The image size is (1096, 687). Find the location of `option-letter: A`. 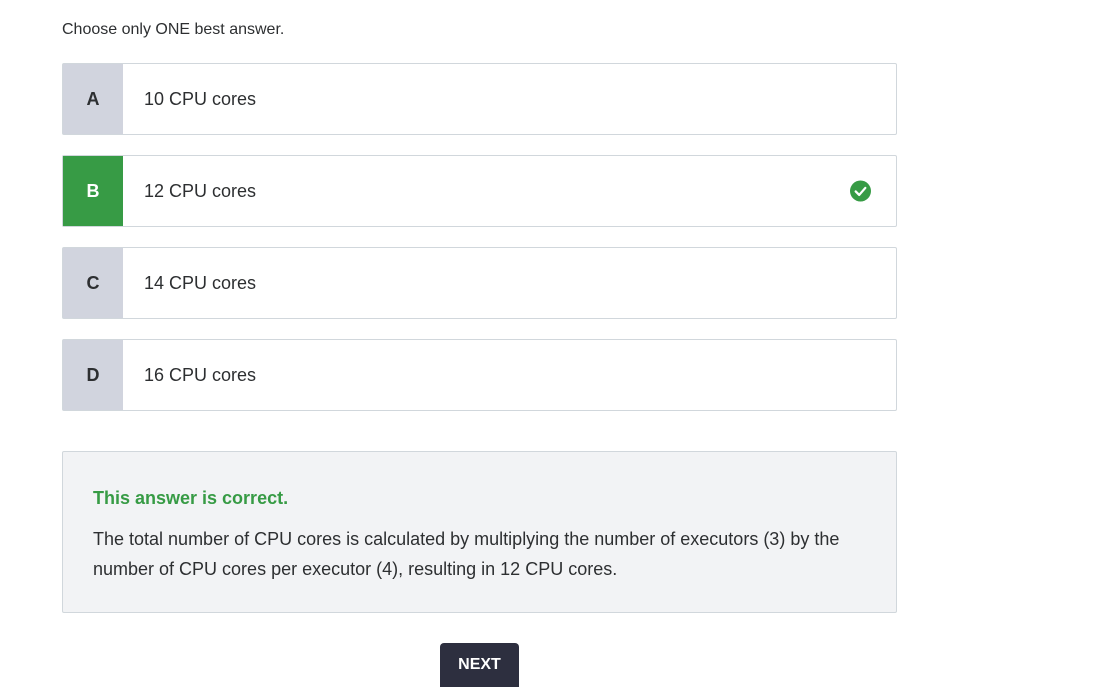

option-letter: A is located at coordinates (93, 99).